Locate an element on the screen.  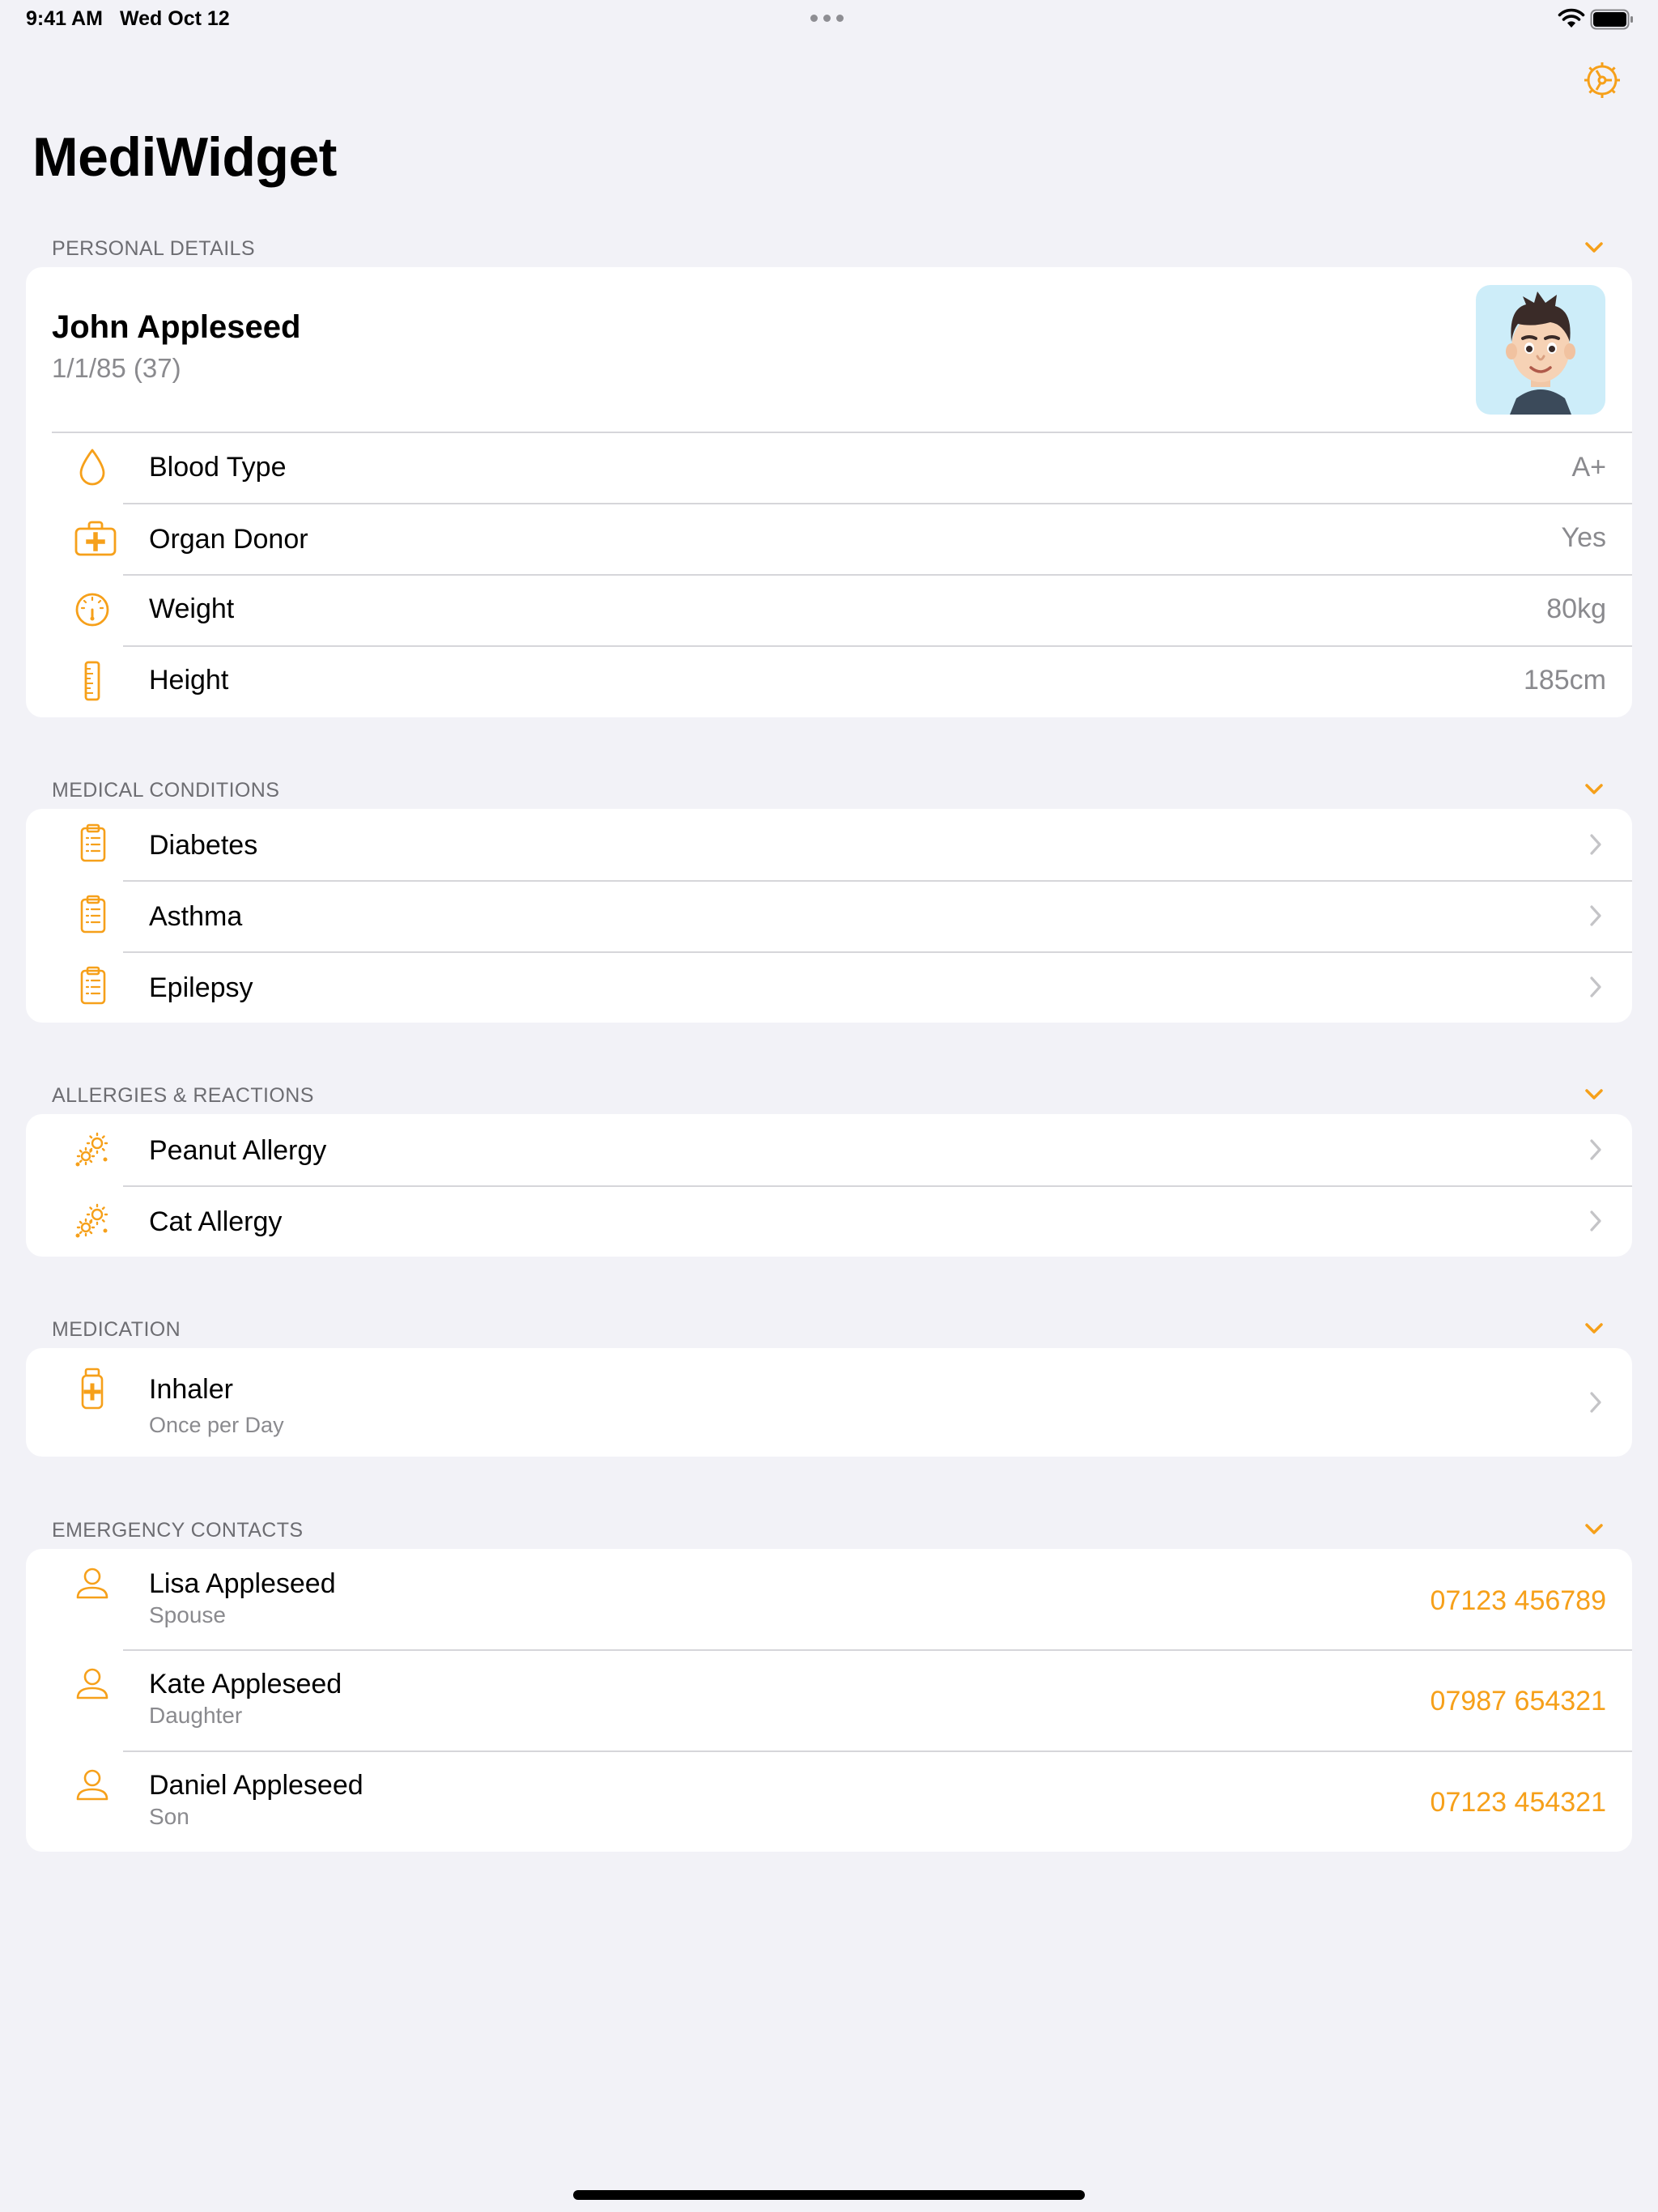
home-indicator is located at coordinates (829, 2195).